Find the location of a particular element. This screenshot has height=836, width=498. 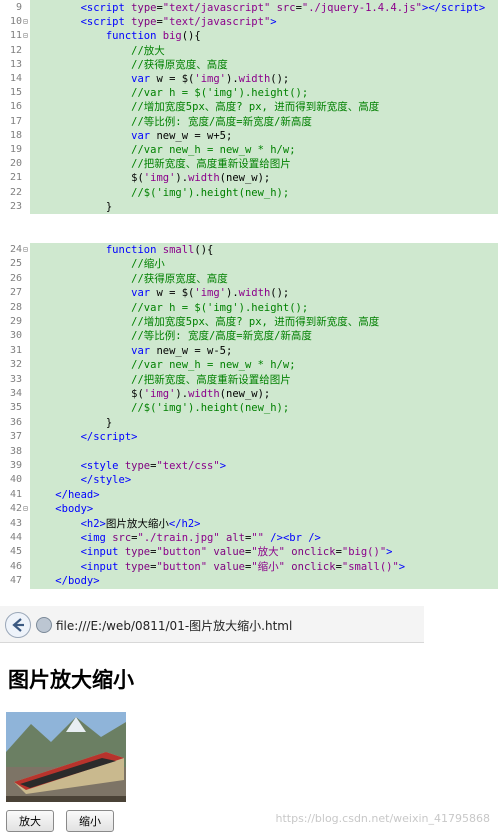

line-number: 23 is located at coordinates (15, 206).